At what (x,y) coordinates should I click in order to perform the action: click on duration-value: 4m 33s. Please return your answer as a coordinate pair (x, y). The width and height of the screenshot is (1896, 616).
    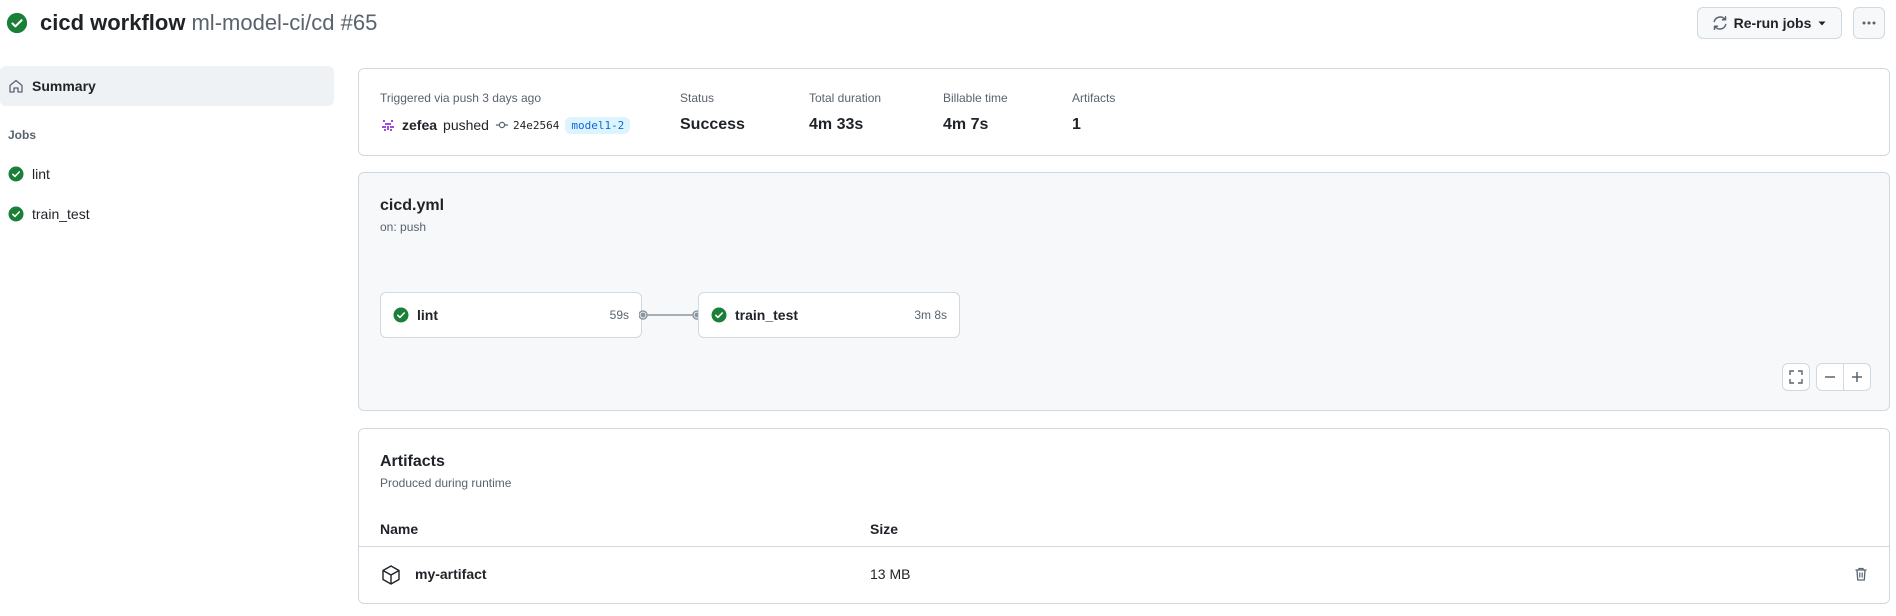
    Looking at the image, I should click on (836, 124).